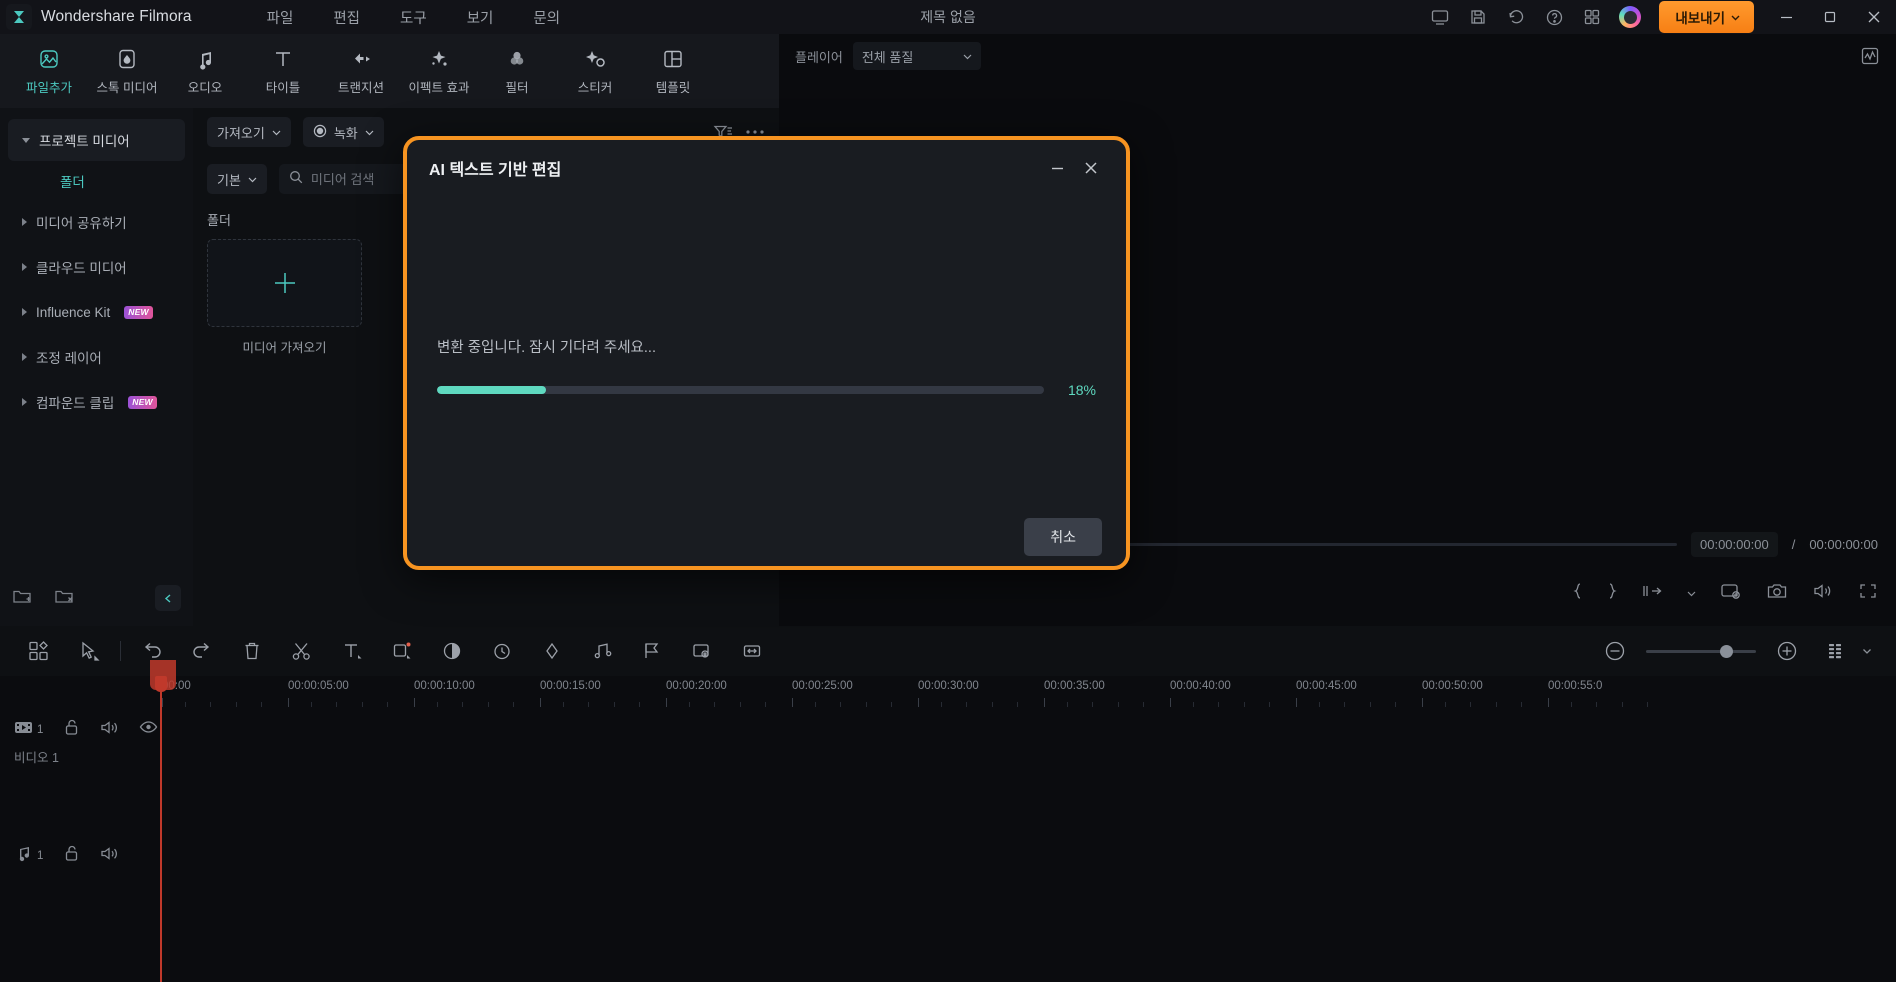  I want to click on speed-icon, so click(502, 651).